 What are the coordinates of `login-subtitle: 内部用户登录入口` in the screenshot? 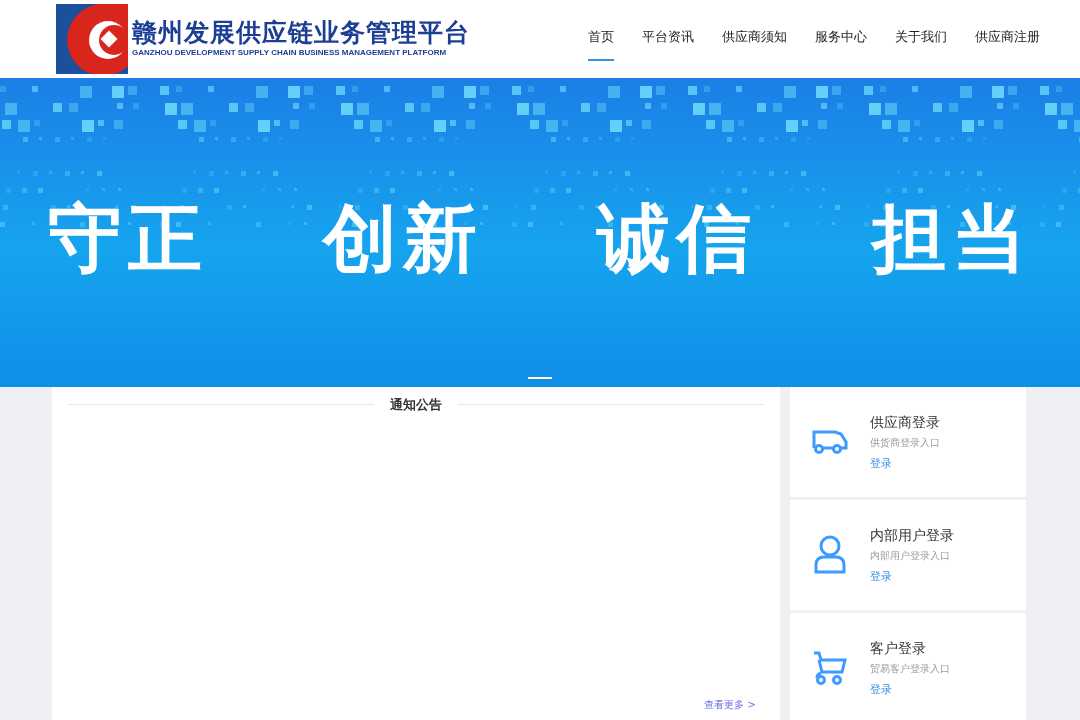 It's located at (910, 555).